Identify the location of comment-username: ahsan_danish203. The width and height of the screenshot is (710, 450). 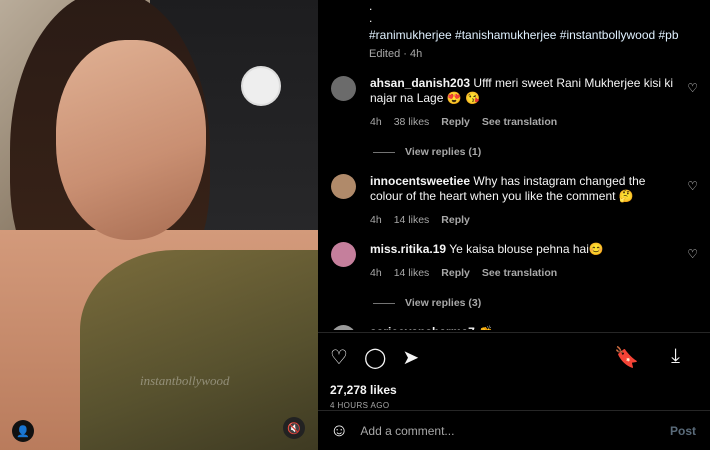
(420, 83).